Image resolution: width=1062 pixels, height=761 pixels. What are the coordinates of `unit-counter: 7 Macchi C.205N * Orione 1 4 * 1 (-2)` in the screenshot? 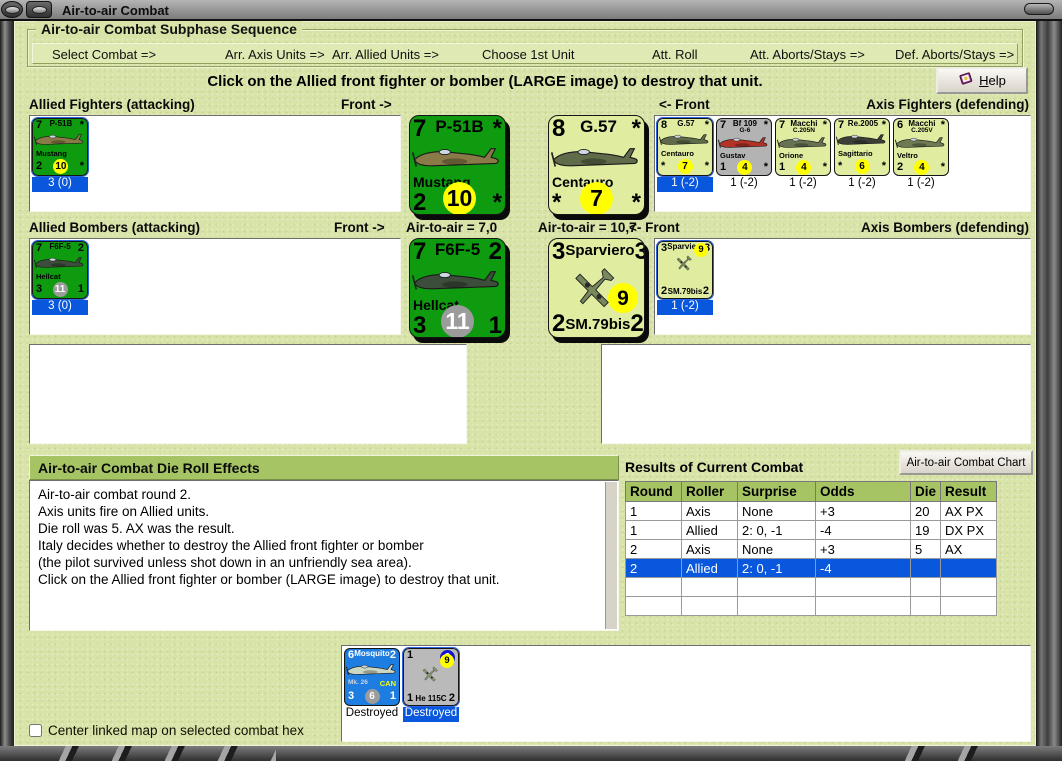 It's located at (803, 155).